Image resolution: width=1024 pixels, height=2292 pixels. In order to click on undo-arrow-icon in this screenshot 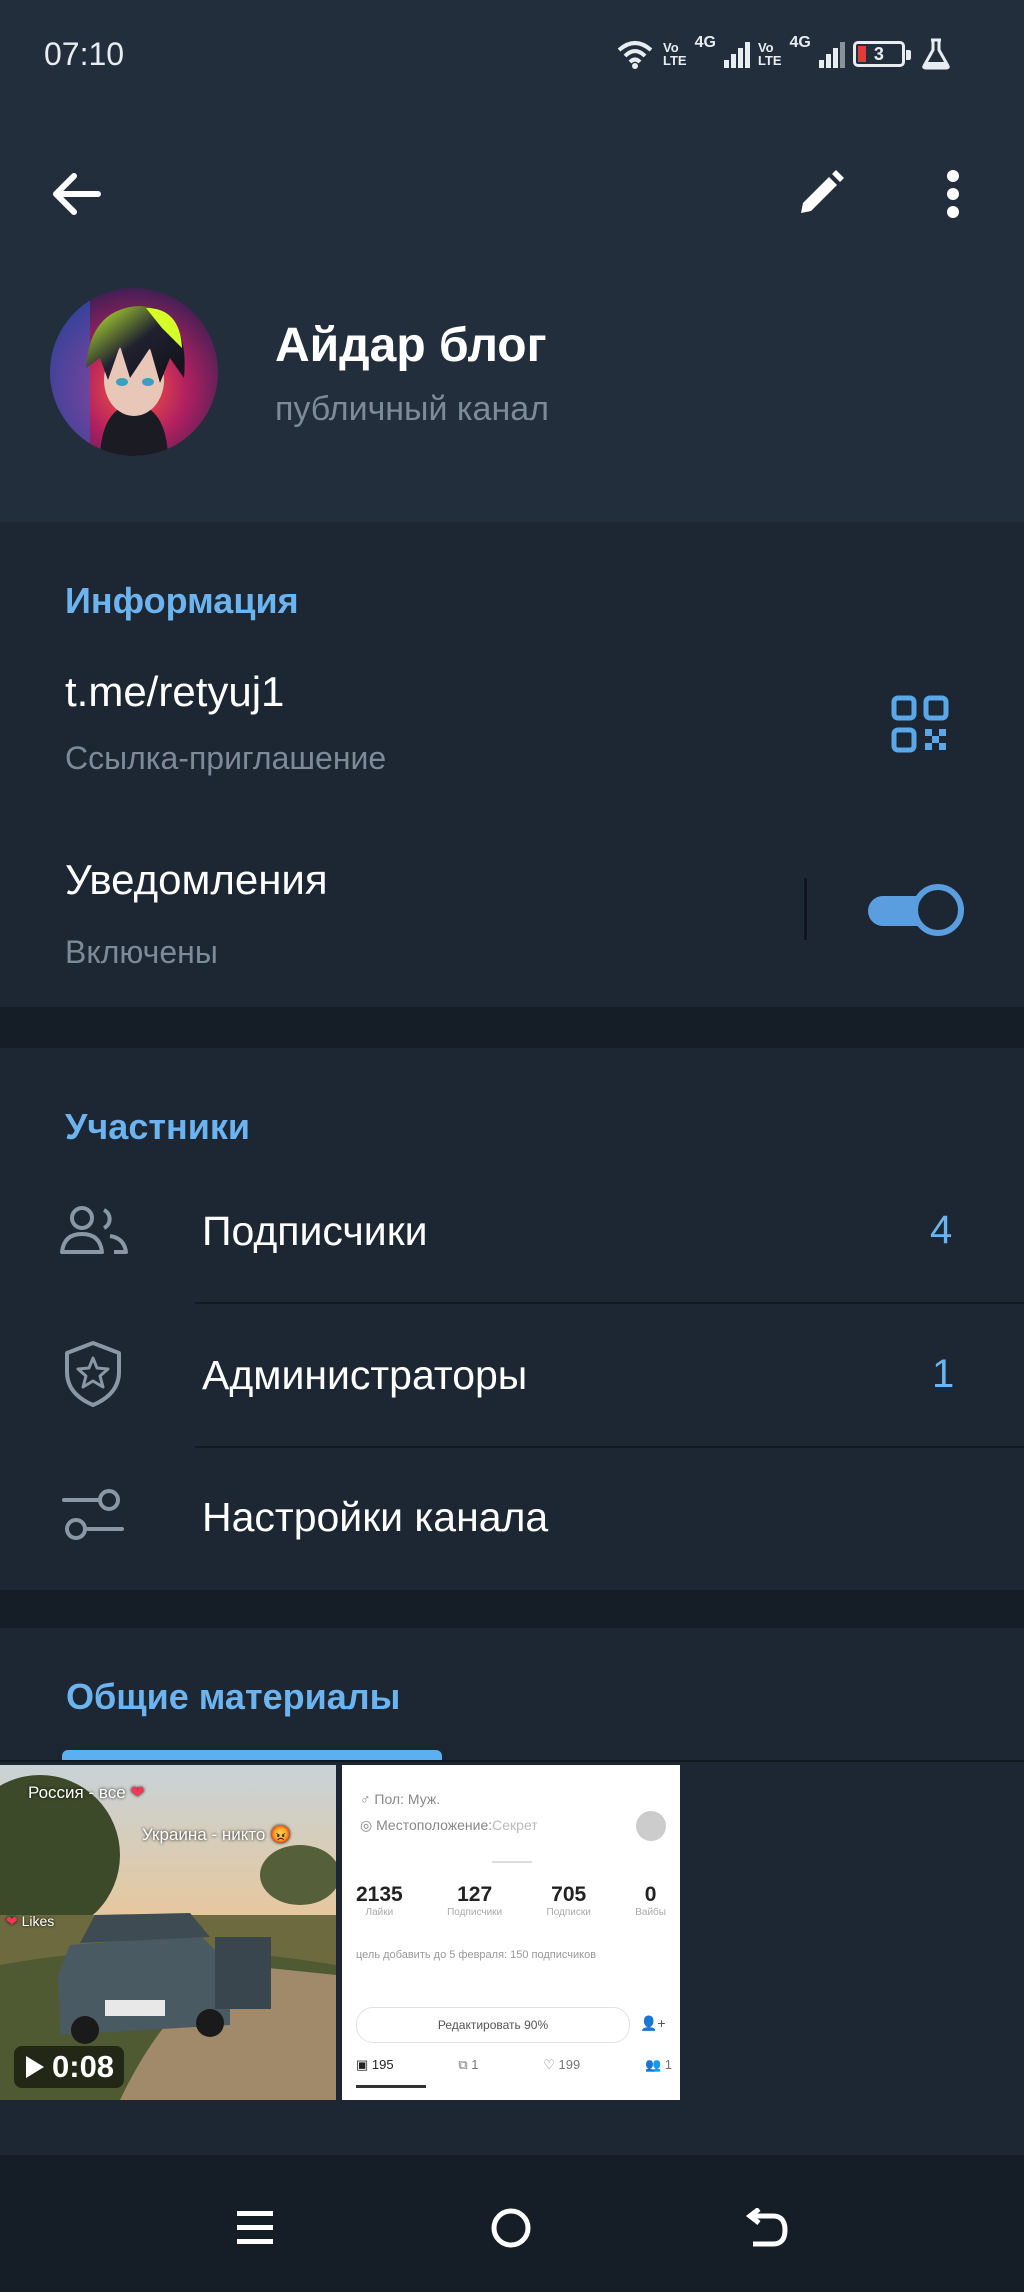, I will do `click(766, 2227)`.